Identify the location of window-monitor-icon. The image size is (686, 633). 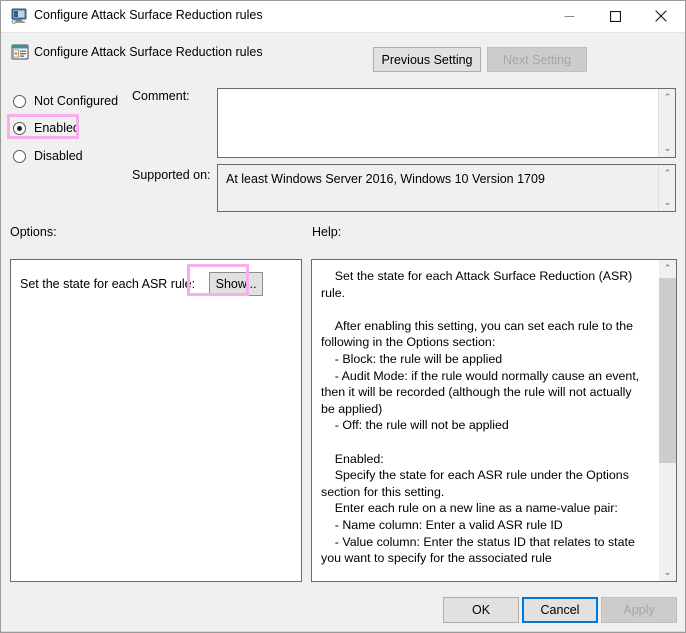
(19, 16).